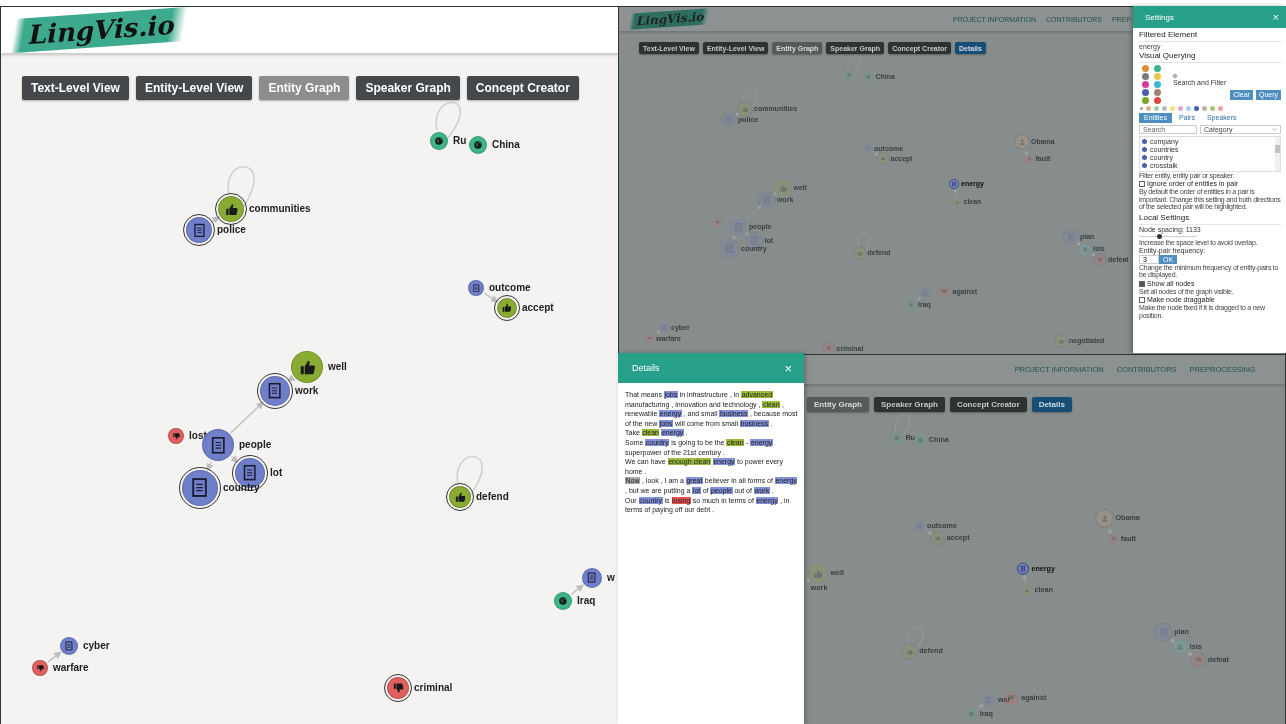  I want to click on view-tab: Details, so click(1051, 404).